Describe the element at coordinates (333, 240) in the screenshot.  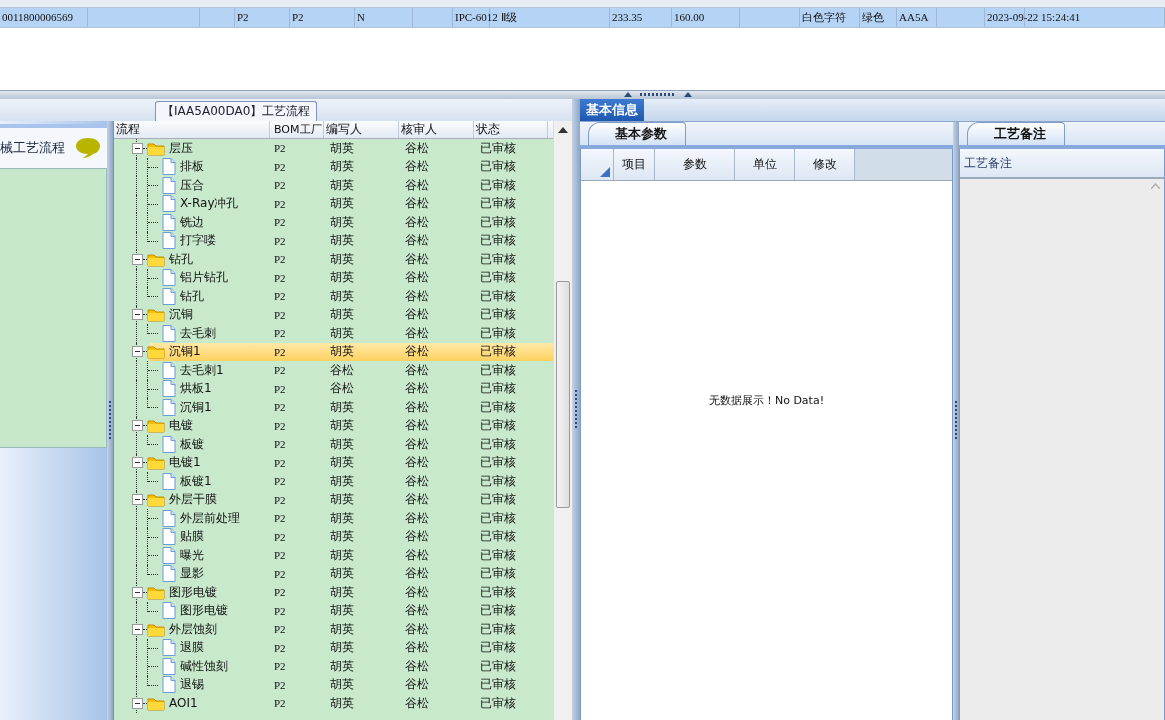
I see `tree-row: 打字喽 P2 胡英 谷松 已审核` at that location.